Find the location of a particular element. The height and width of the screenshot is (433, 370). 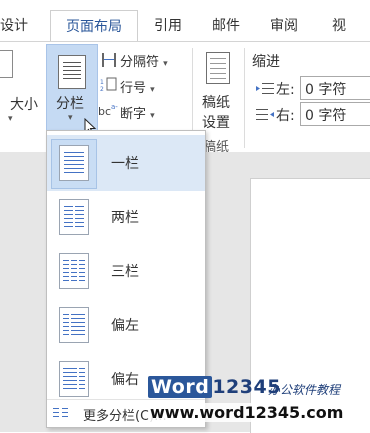

hyphenation-button: 断字 ▾ is located at coordinates (137, 112).